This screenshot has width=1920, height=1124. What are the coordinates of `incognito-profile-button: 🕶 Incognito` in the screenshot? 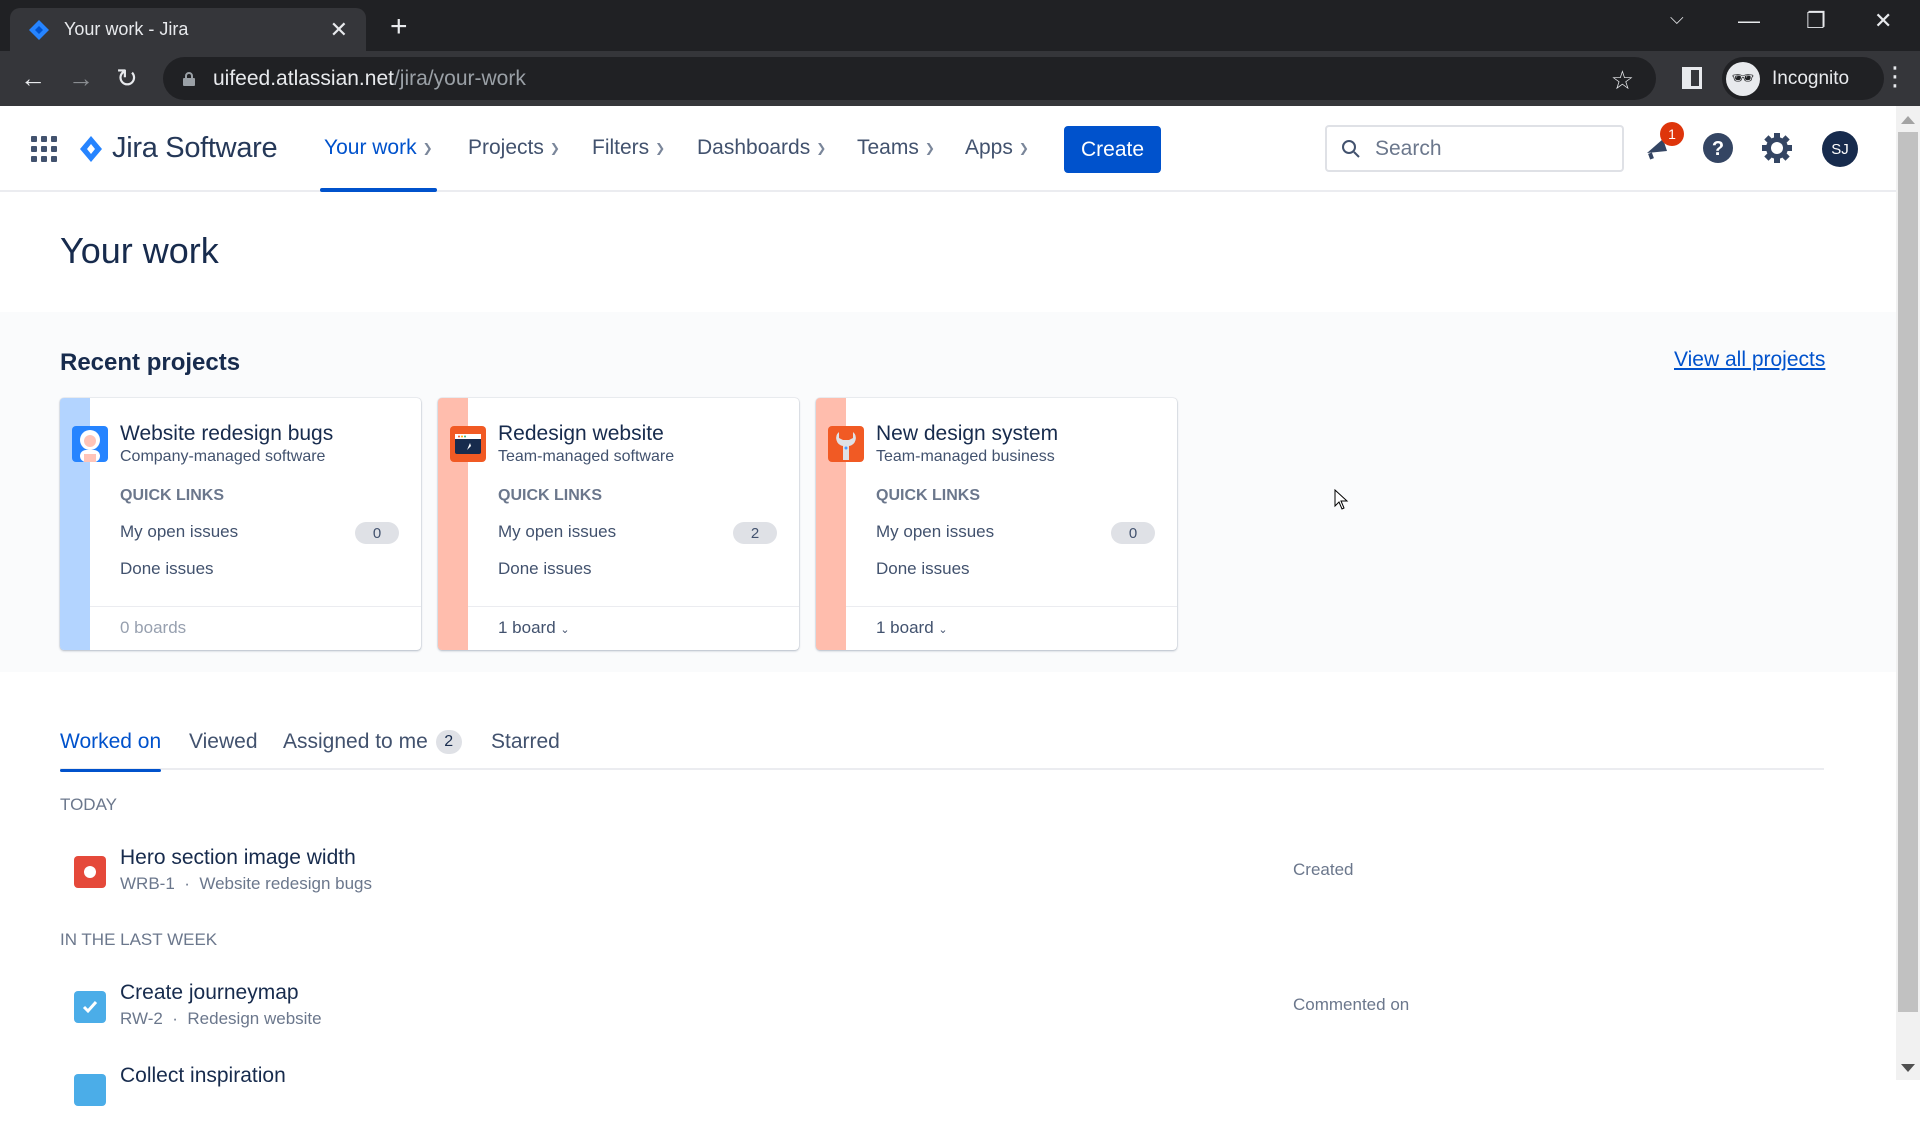 It's located at (1803, 78).